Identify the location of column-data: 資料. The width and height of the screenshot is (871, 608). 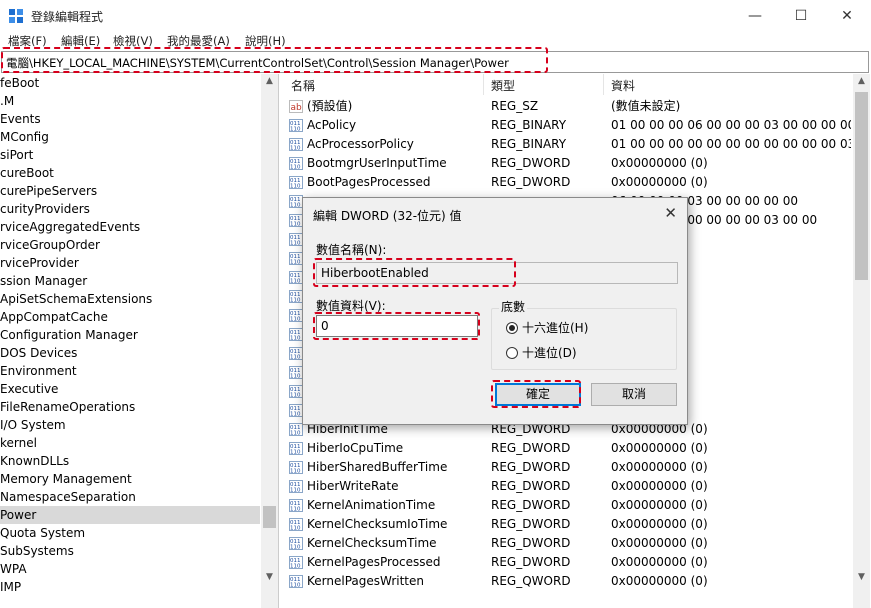
(623, 85).